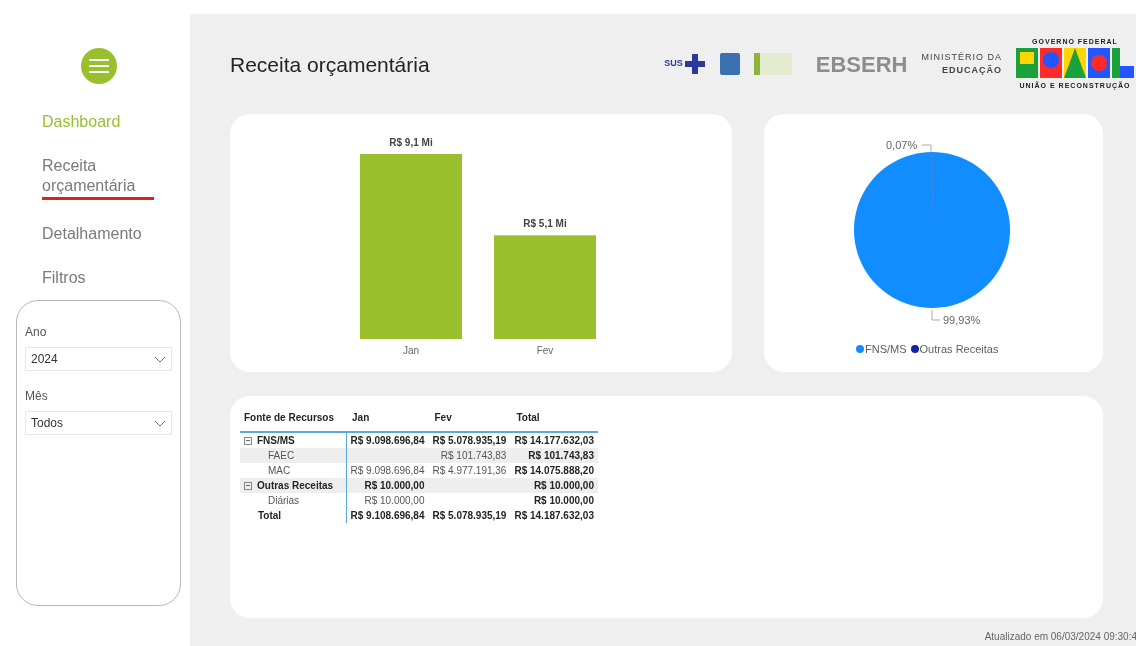  Describe the element at coordinates (295, 486) in the screenshot. I see `row-label: Outras Receitas` at that location.